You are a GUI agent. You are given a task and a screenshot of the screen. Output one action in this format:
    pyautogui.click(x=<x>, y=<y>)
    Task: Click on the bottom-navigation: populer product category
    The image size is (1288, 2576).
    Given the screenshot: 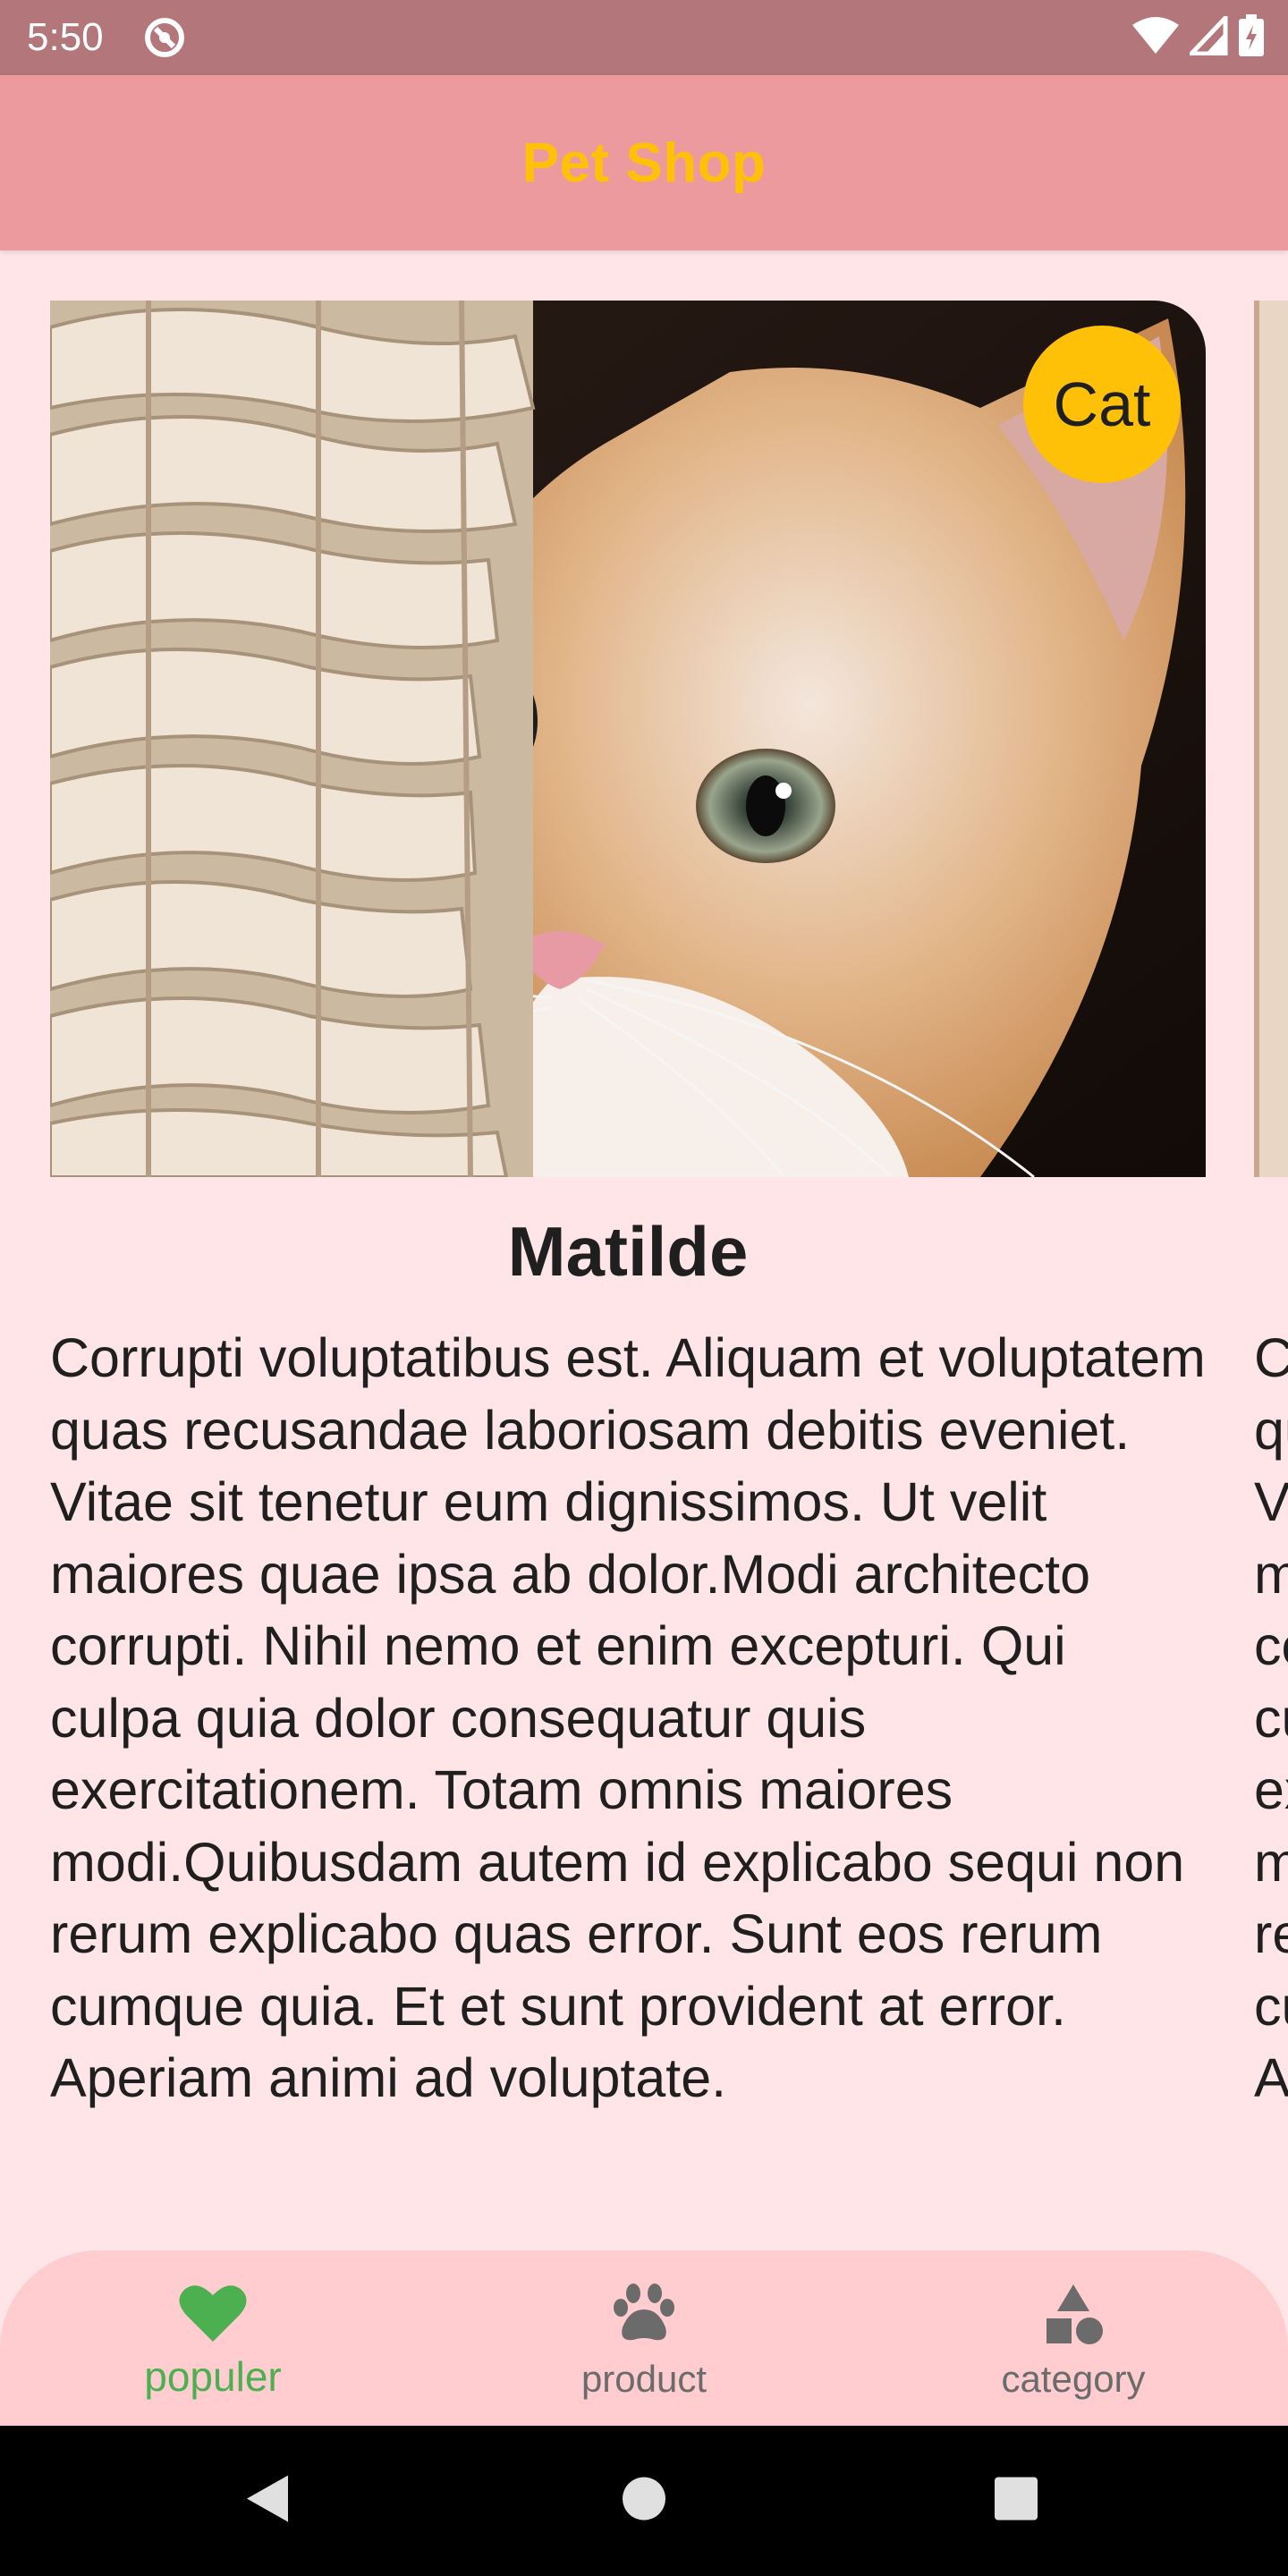 What is the action you would take?
    pyautogui.click(x=644, y=2338)
    